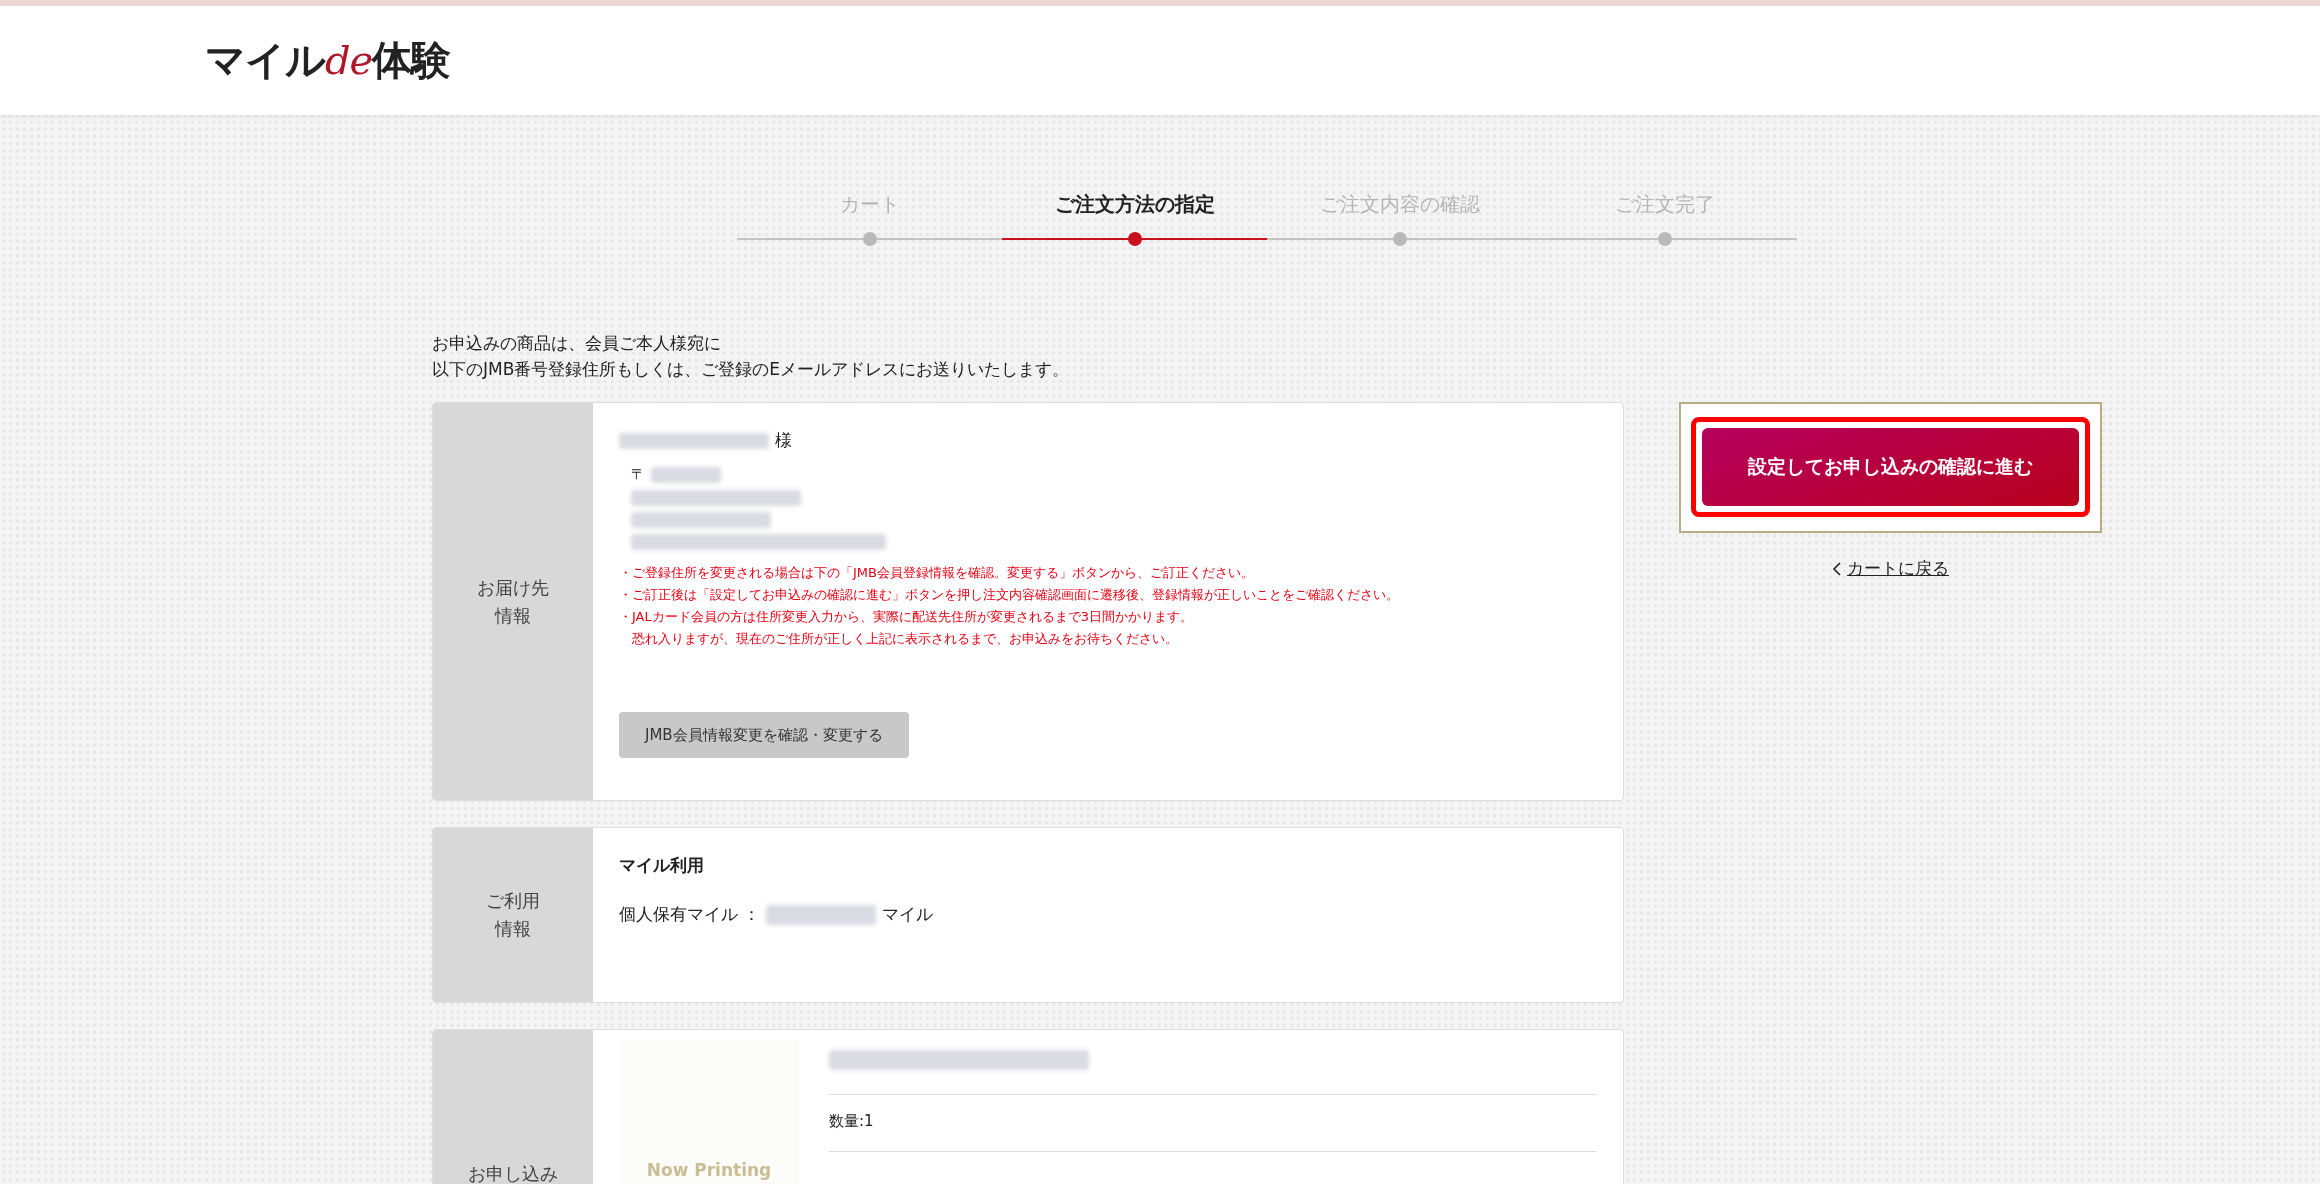  What do you see at coordinates (751, 356) in the screenshot?
I see `intro-text: お申込みの商品は、会員ご本人様宛に 以下のJMB番号登録住所もしくは、ご登録のEメールアドレスにお送りいたします。` at bounding box center [751, 356].